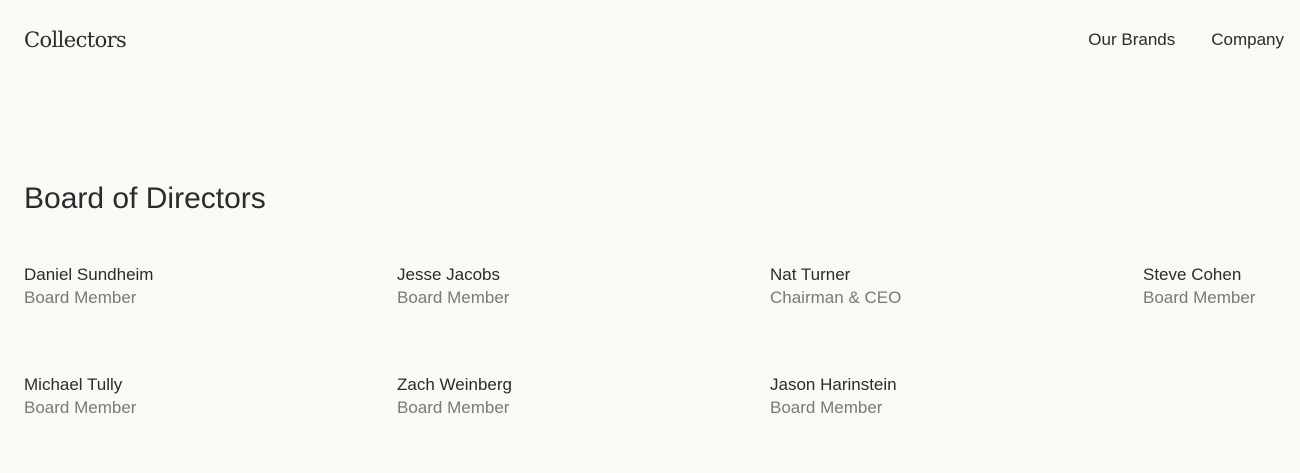 The width and height of the screenshot is (1300, 473). I want to click on board-member-card: Nat Turner Chairman & CEO, so click(956, 286).